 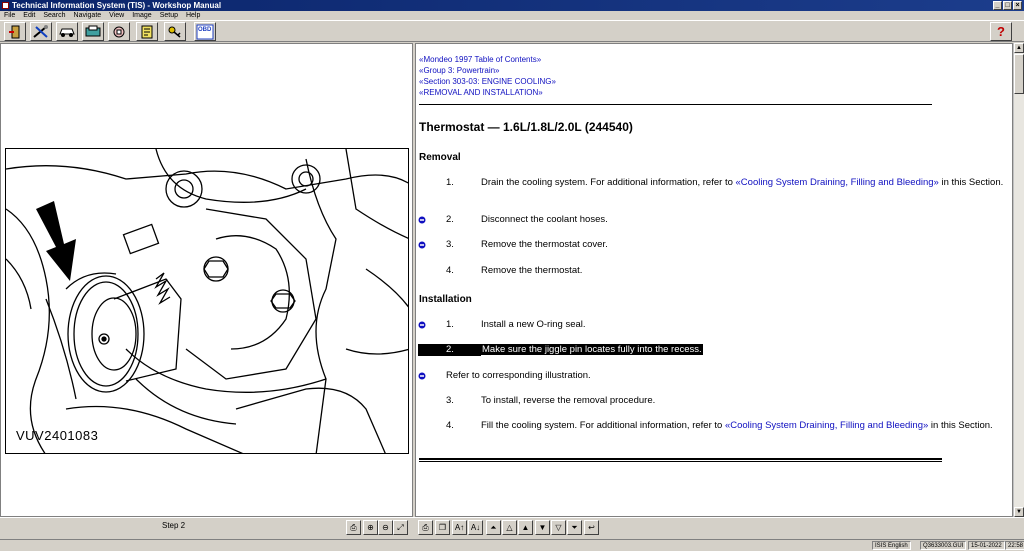 I want to click on zoom-out-button: ⊖, so click(x=385, y=527).